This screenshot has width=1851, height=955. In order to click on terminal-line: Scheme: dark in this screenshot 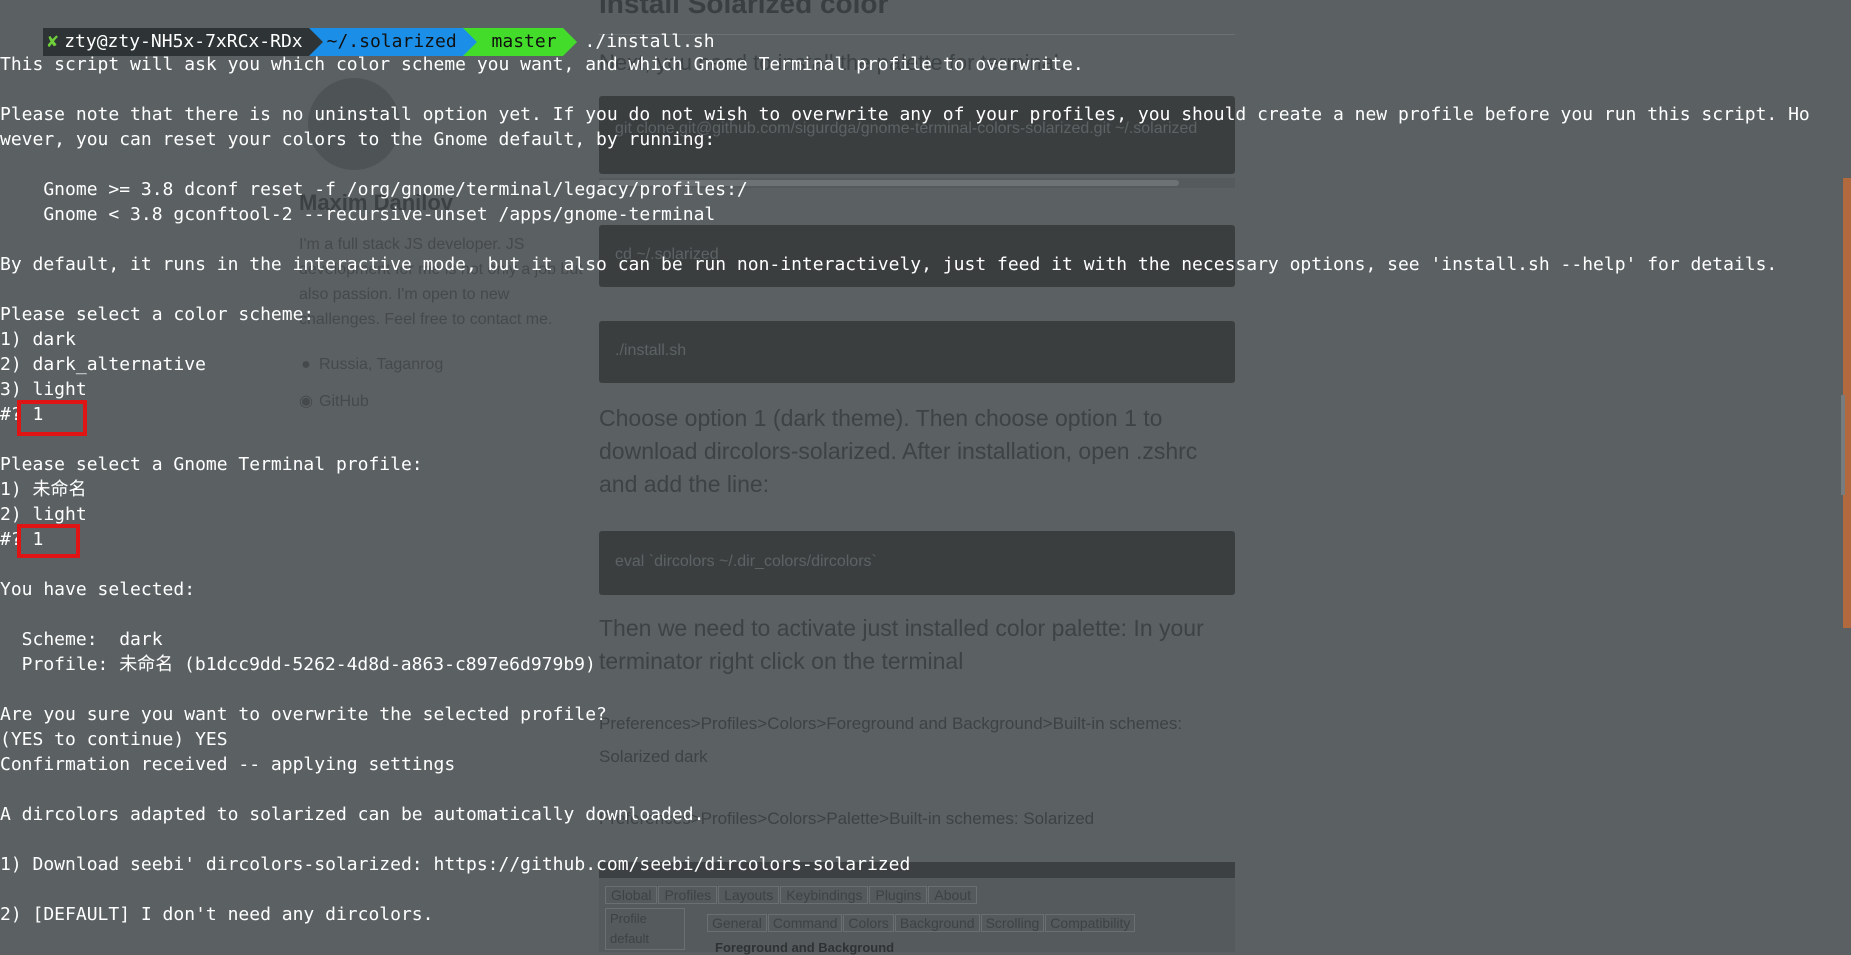, I will do `click(81, 639)`.